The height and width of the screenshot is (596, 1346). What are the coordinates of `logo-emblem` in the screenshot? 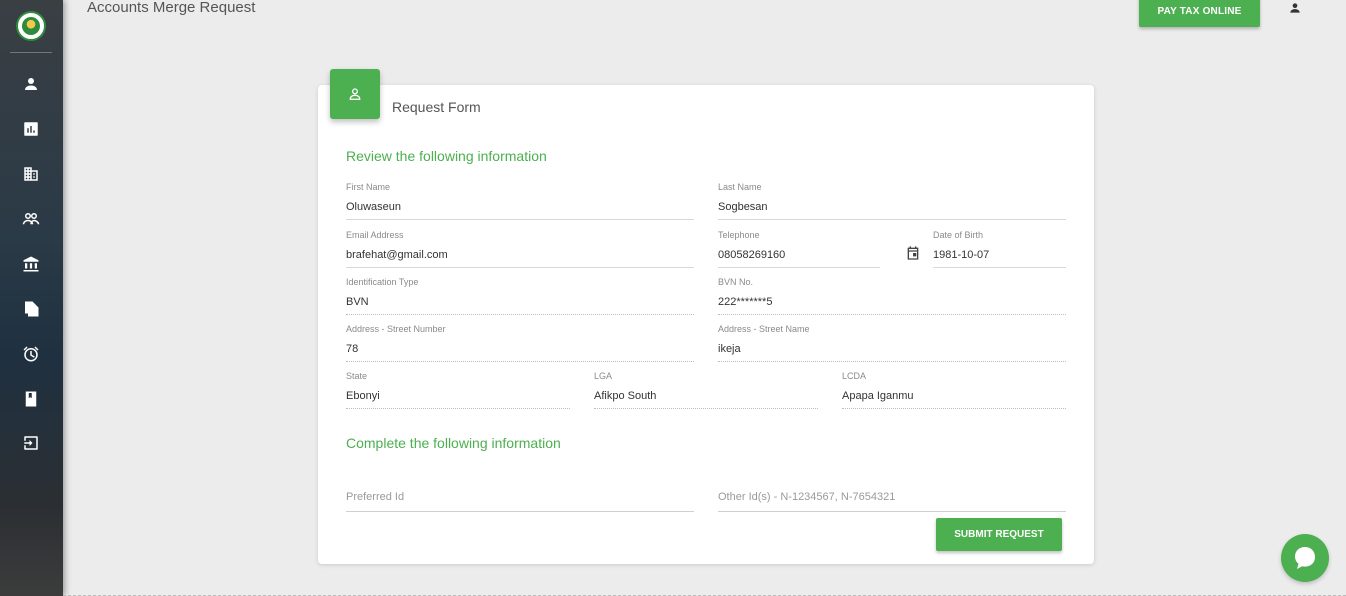 It's located at (31, 26).